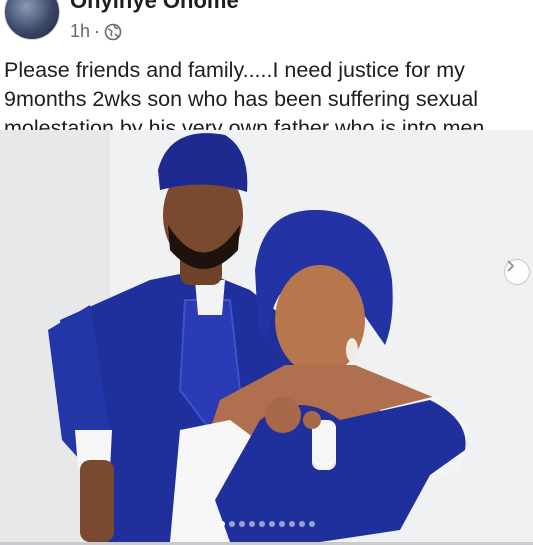  Describe the element at coordinates (113, 31) in the screenshot. I see `globe-icon` at that location.